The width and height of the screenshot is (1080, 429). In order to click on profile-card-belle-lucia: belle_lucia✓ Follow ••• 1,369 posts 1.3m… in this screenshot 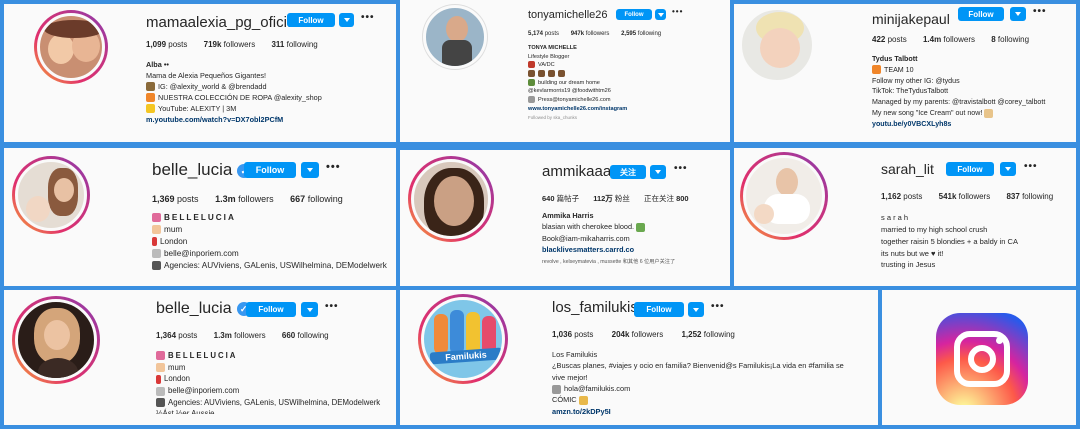, I will do `click(200, 217)`.